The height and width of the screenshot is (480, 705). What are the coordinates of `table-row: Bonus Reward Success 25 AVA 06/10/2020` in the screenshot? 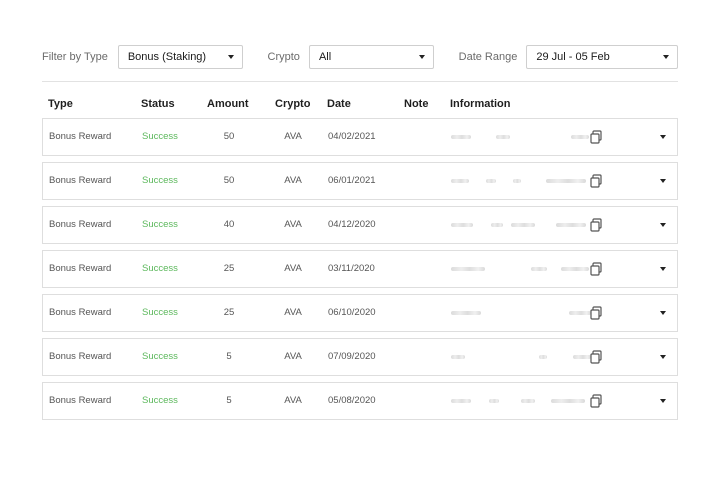 It's located at (360, 313).